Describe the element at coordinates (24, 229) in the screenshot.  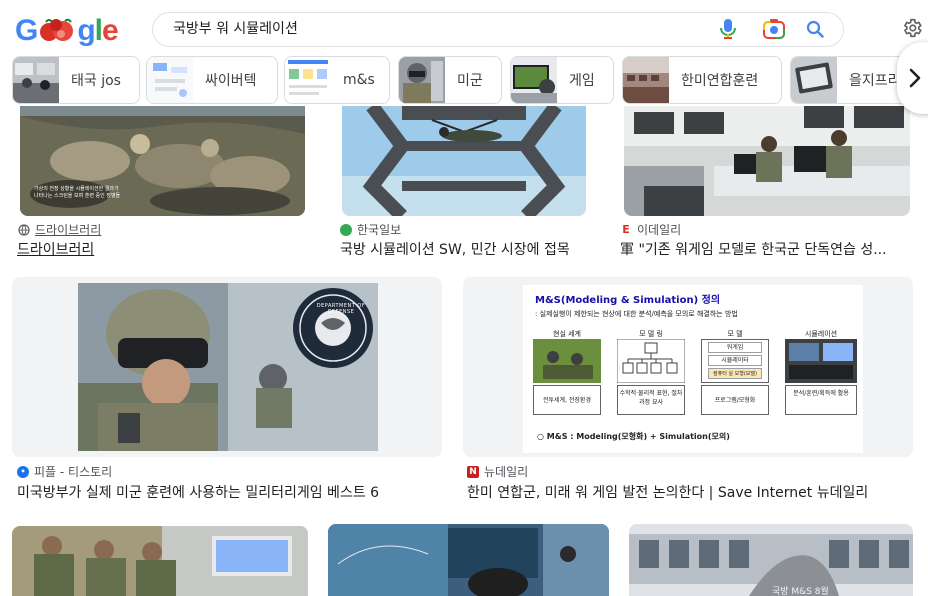
I see `globe-icon` at that location.